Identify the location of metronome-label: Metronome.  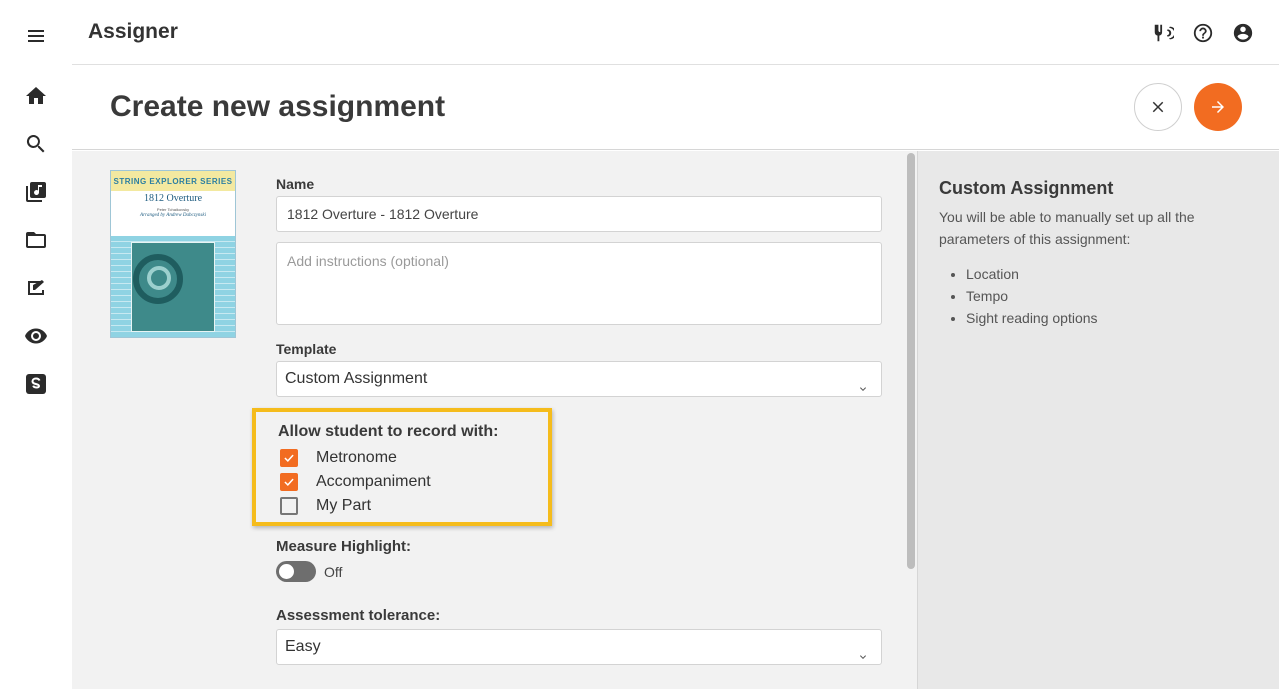
(356, 457).